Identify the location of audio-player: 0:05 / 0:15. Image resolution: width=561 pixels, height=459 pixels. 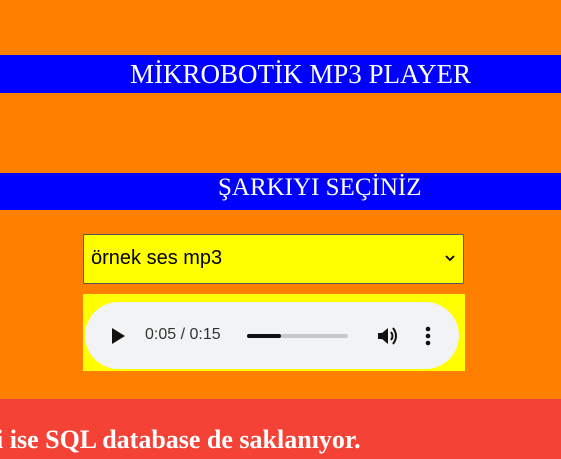
(272, 335).